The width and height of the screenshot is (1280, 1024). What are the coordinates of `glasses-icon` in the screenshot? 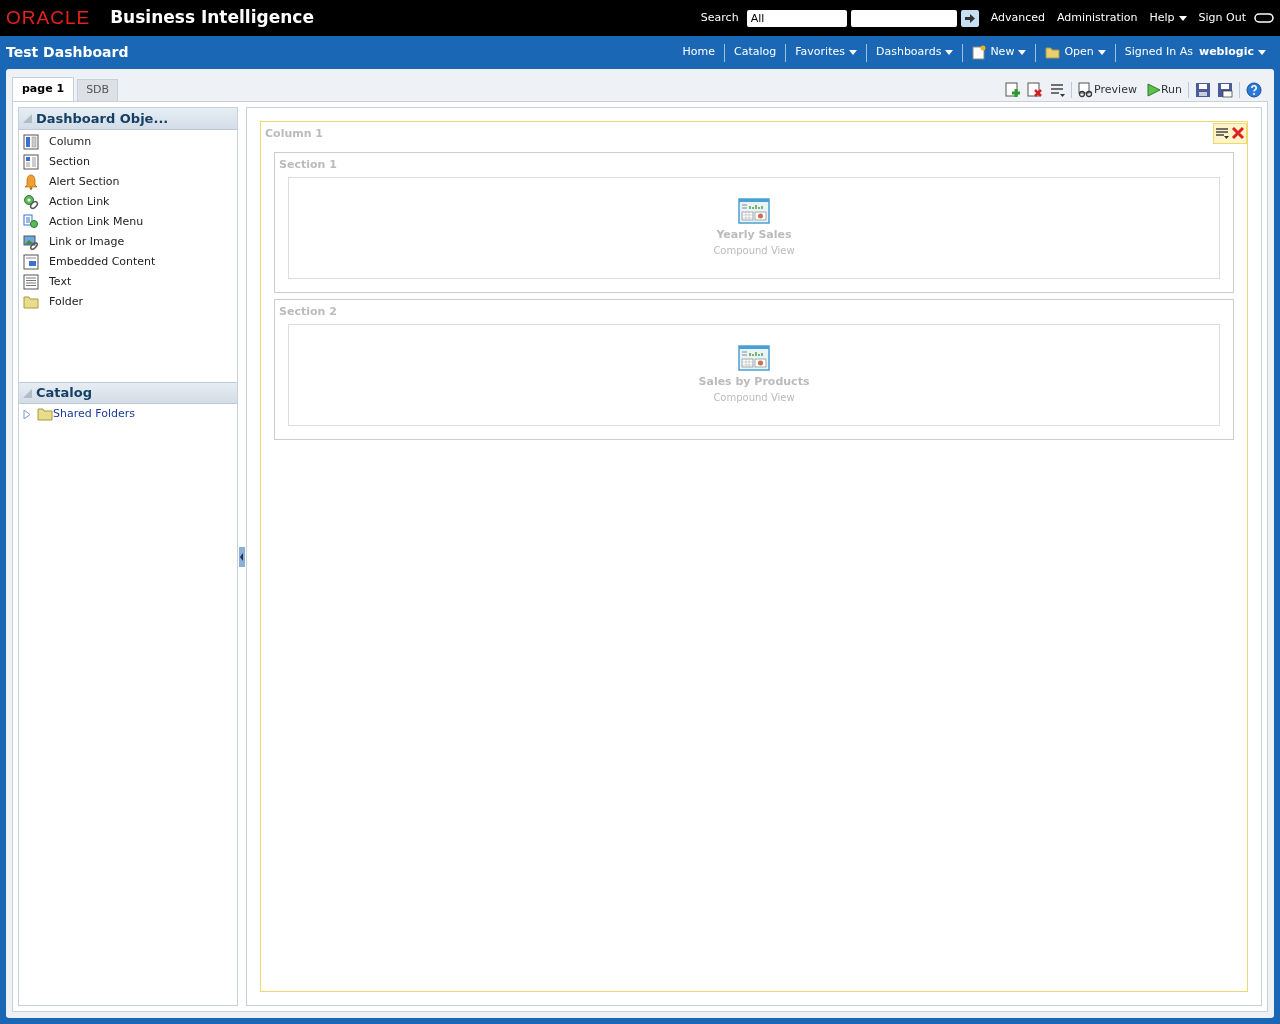 It's located at (1086, 89).